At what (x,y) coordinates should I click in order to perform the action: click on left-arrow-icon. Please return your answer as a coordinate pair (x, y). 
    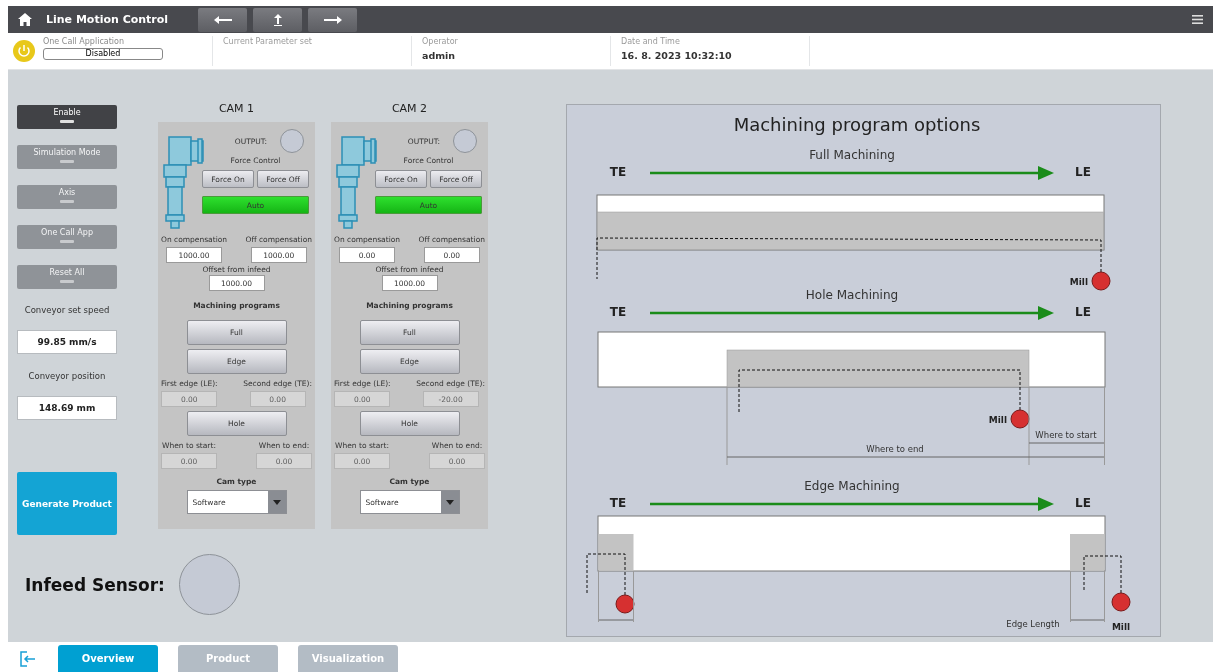
    Looking at the image, I should click on (222, 19).